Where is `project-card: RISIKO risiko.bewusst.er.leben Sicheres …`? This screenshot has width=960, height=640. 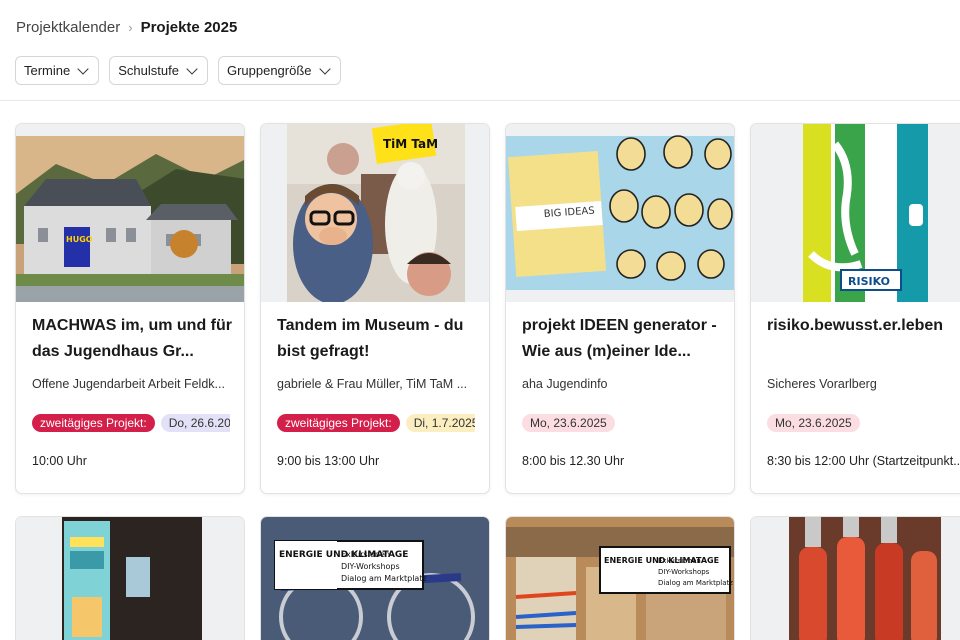 project-card: RISIKO risiko.bewusst.er.leben Sicheres … is located at coordinates (855, 308).